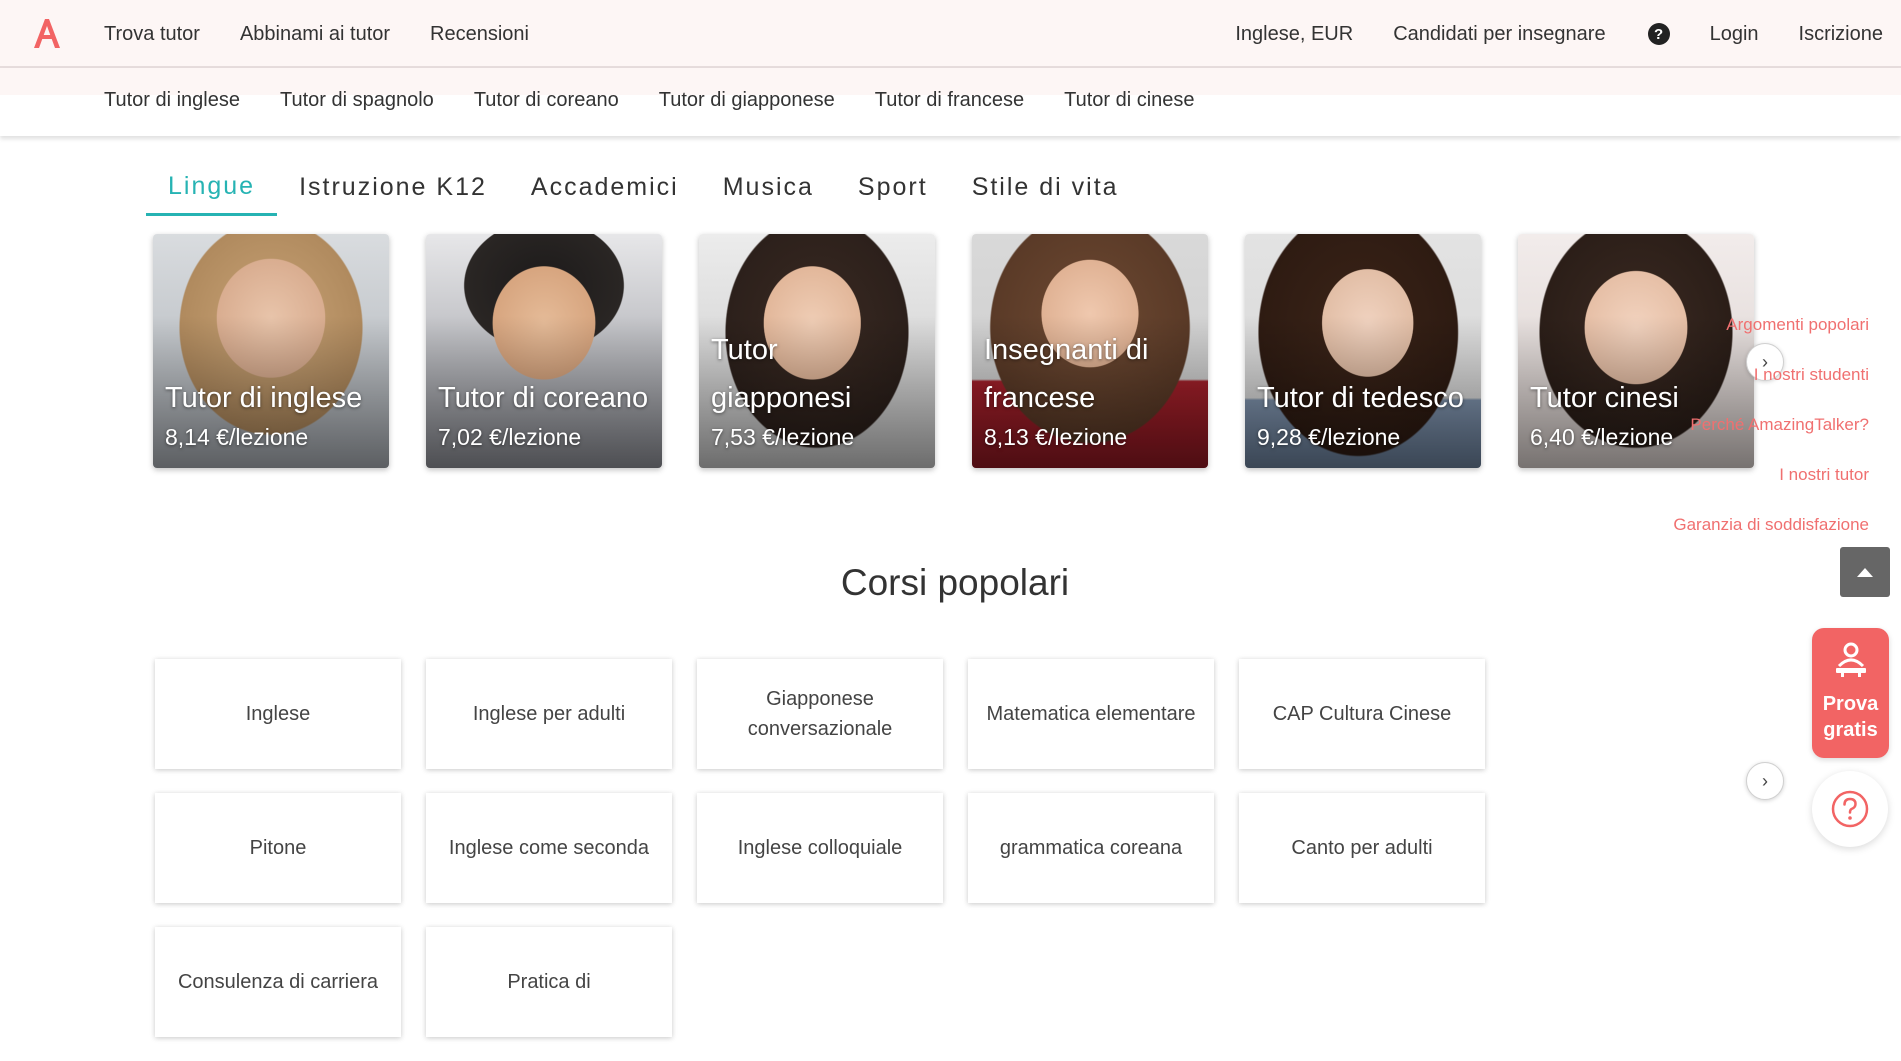  What do you see at coordinates (1129, 100) in the screenshot?
I see `subnav-chinese-tutors: Tutor di cinese` at bounding box center [1129, 100].